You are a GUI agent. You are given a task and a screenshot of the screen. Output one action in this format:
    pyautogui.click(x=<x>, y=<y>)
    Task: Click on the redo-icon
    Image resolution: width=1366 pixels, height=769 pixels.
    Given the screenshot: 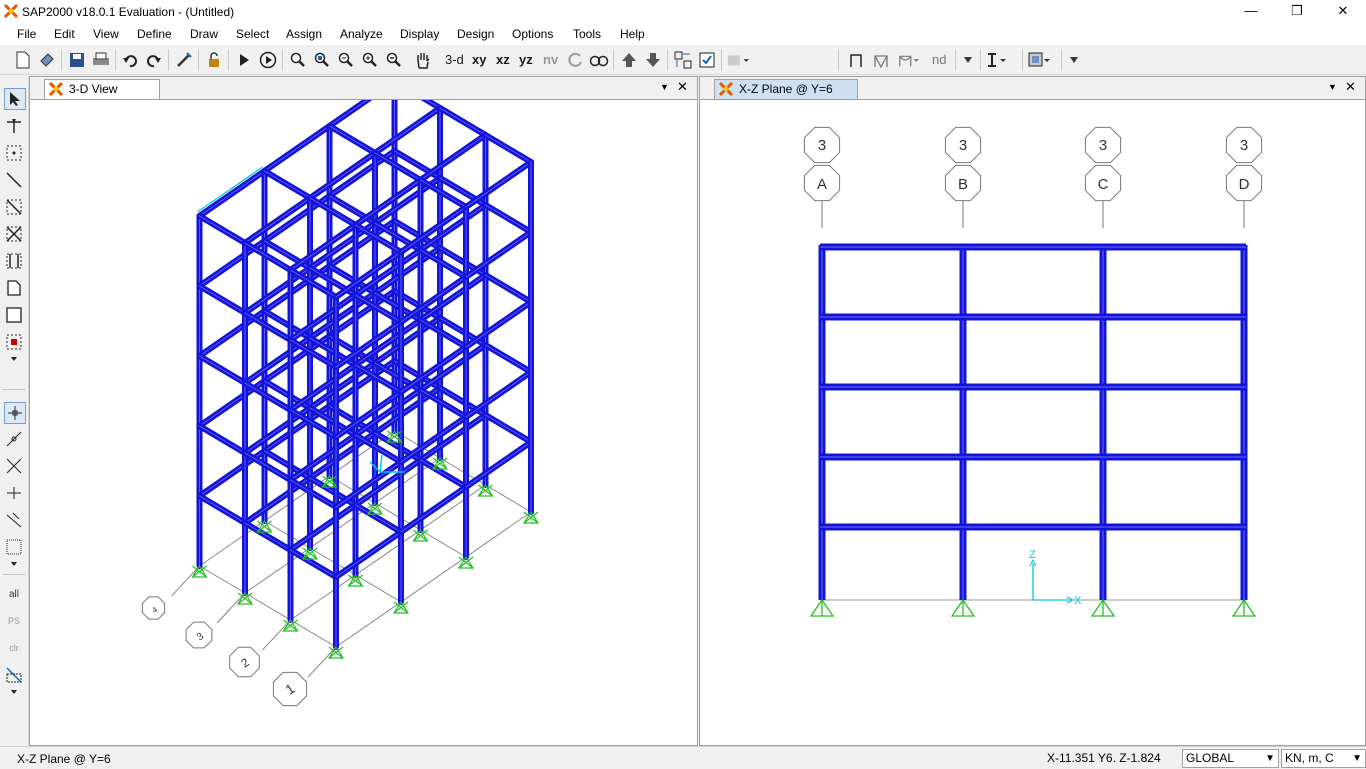 What is the action you would take?
    pyautogui.click(x=154, y=60)
    